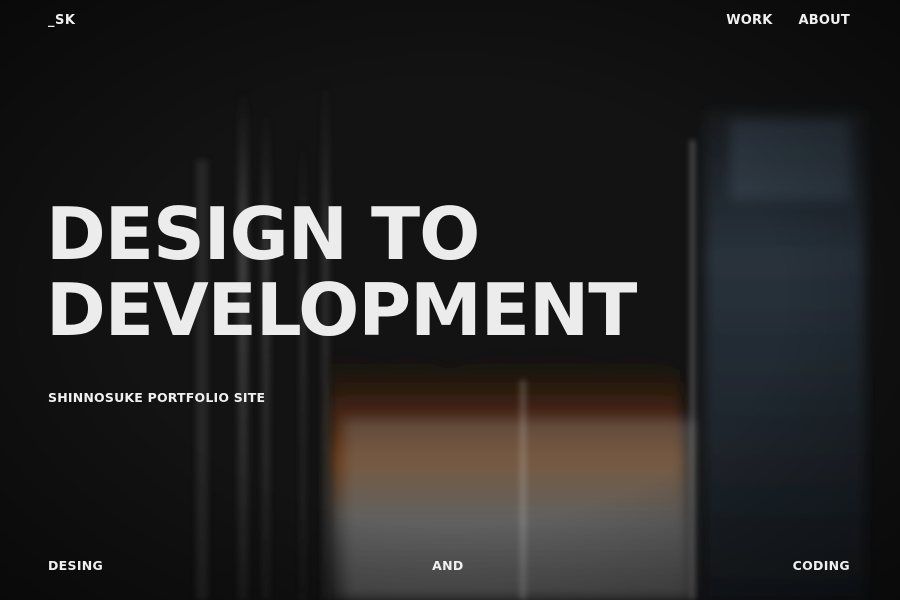 The height and width of the screenshot is (600, 900). Describe the element at coordinates (76, 565) in the screenshot. I see `footer-word-left: DESING` at that location.